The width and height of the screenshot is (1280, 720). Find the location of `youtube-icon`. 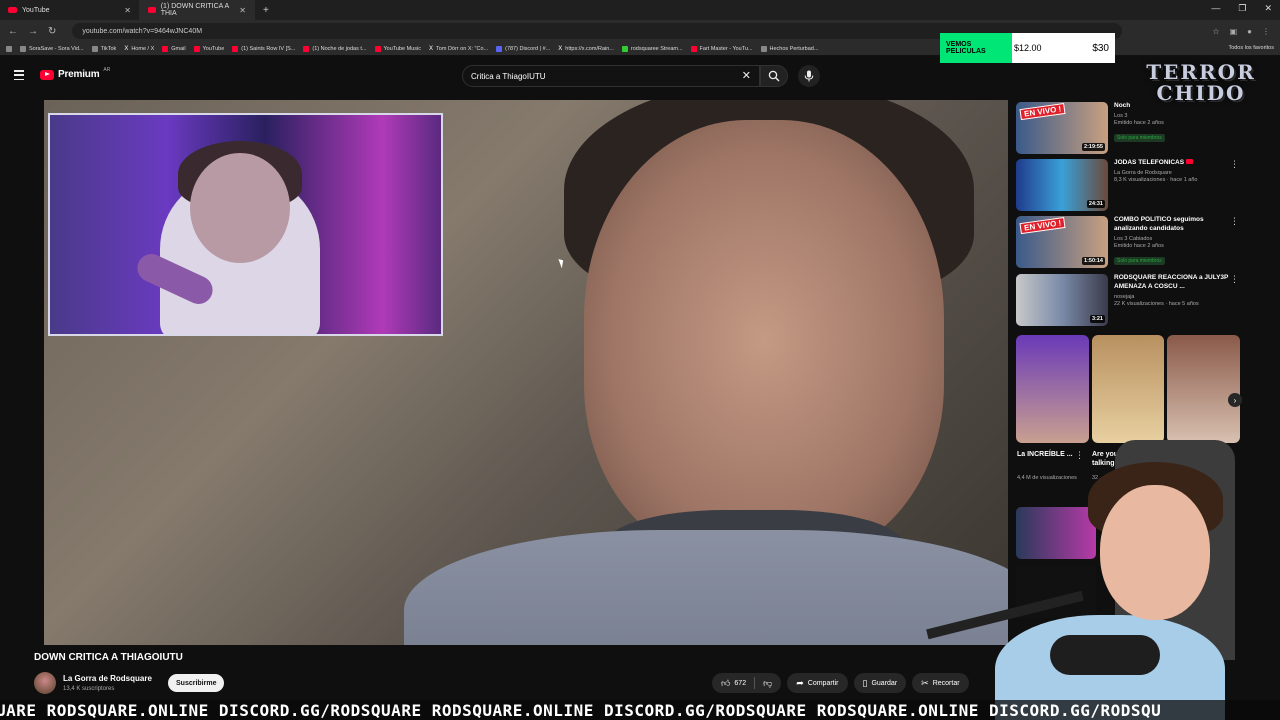

youtube-icon is located at coordinates (306, 48).